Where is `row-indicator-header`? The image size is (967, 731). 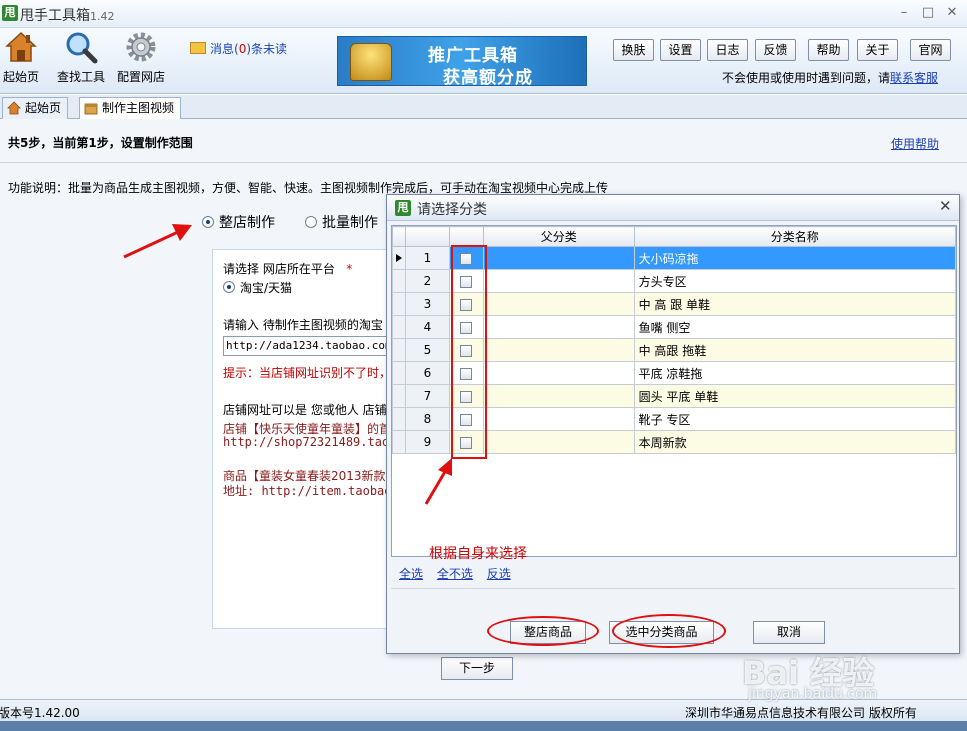
row-indicator-header is located at coordinates (399, 236).